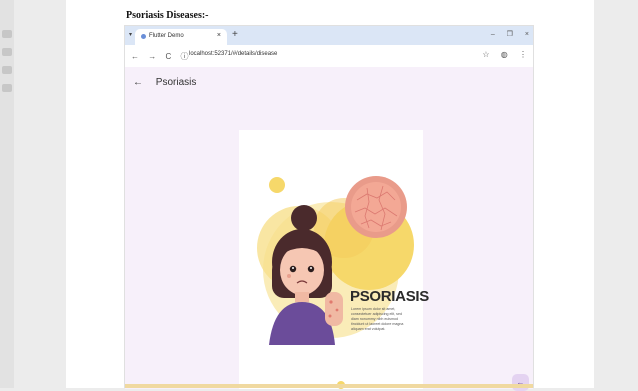  I want to click on document-heading: Psoriasis Diseases:-, so click(167, 15).